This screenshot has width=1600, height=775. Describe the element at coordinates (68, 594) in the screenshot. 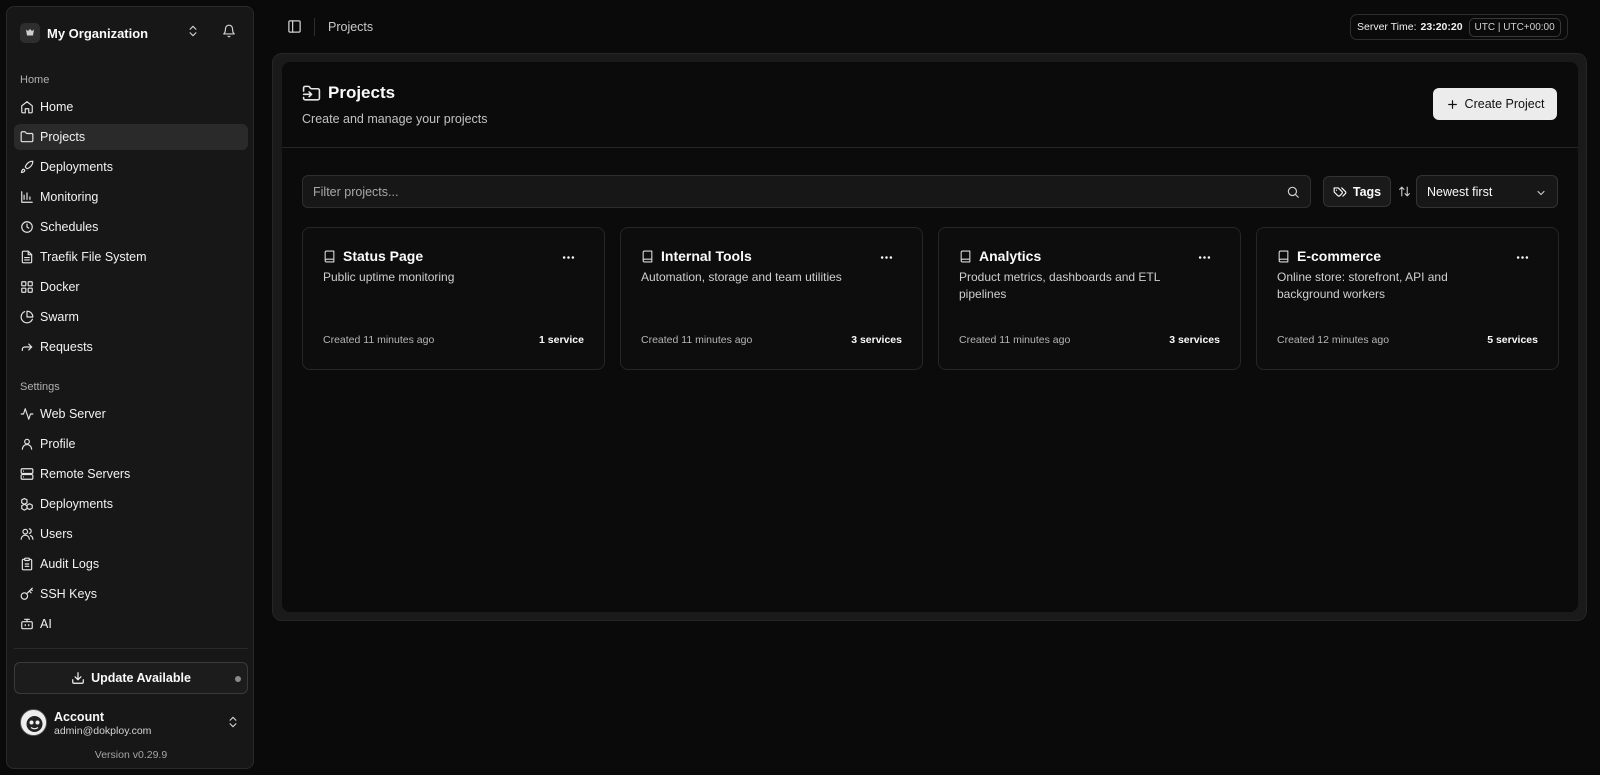

I see `sidebar-item-label: SSH Keys` at that location.